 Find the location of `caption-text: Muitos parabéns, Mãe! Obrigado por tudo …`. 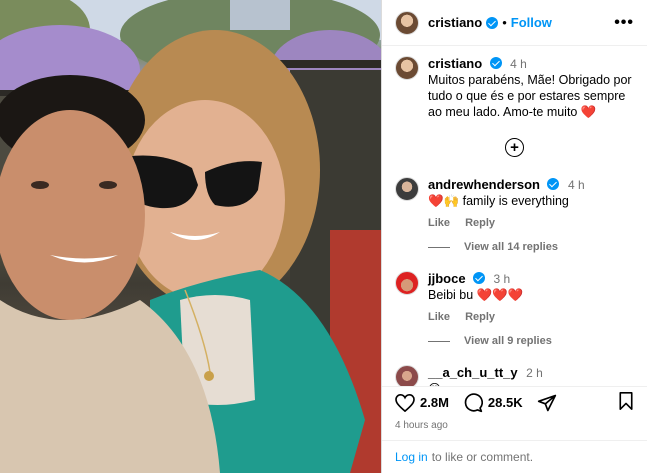

caption-text: Muitos parabéns, Mãe! Obrigado por tudo … is located at coordinates (530, 96).